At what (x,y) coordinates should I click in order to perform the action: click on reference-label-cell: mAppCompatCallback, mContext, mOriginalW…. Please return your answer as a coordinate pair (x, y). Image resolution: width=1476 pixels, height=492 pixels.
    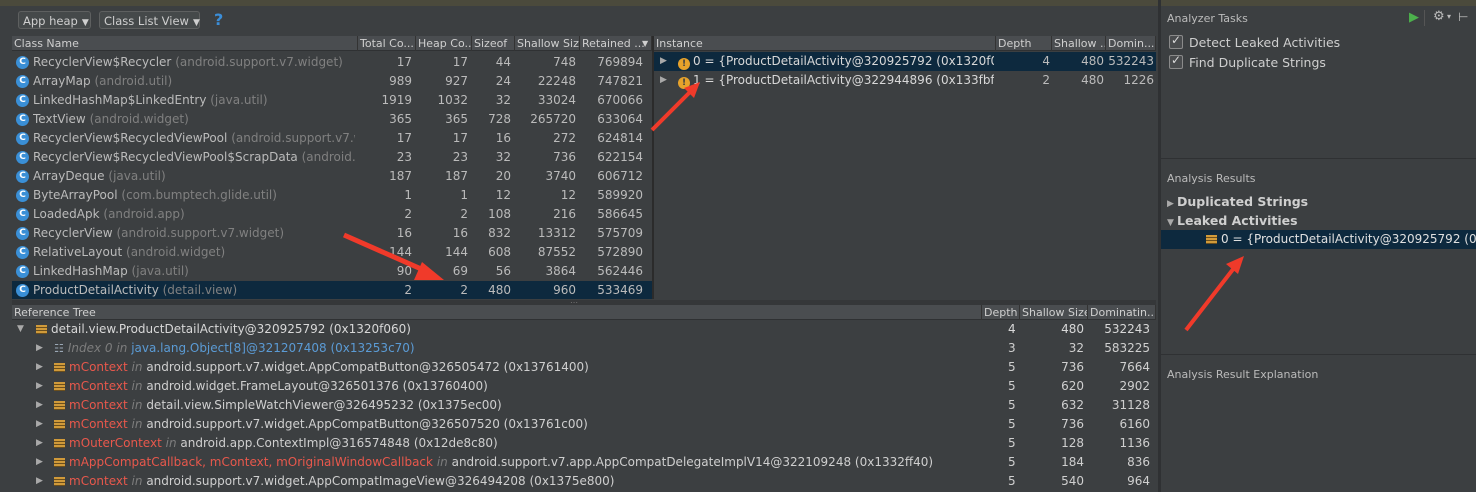
    Looking at the image, I should click on (519, 462).